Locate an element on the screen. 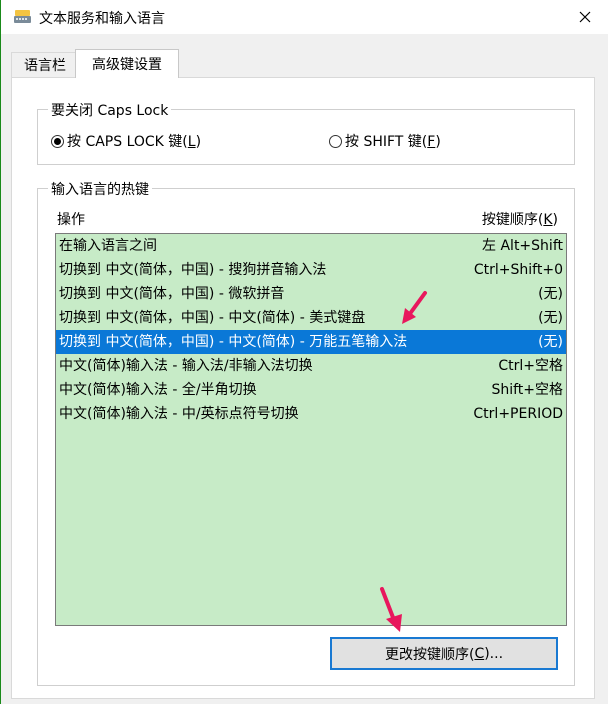 The image size is (608, 704). hotkey-row: 切换到 中文(简体，中国) - 搜狗拼音输入法 Ctrl+Shift+0 is located at coordinates (311, 270).